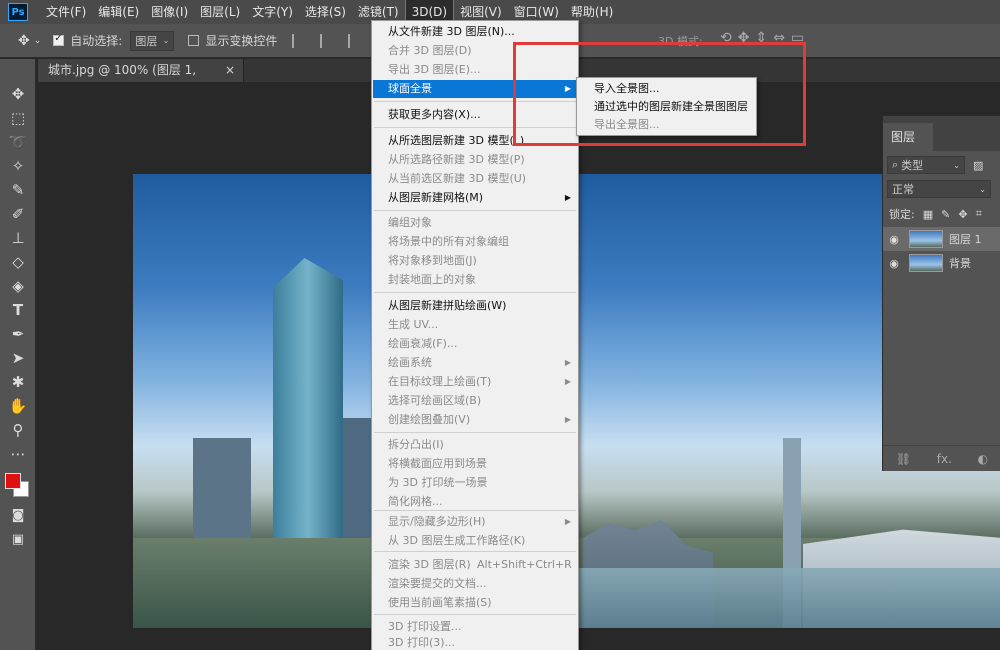 The width and height of the screenshot is (1000, 650). Describe the element at coordinates (66, 12) in the screenshot. I see `menu-file: 文件(F)` at that location.